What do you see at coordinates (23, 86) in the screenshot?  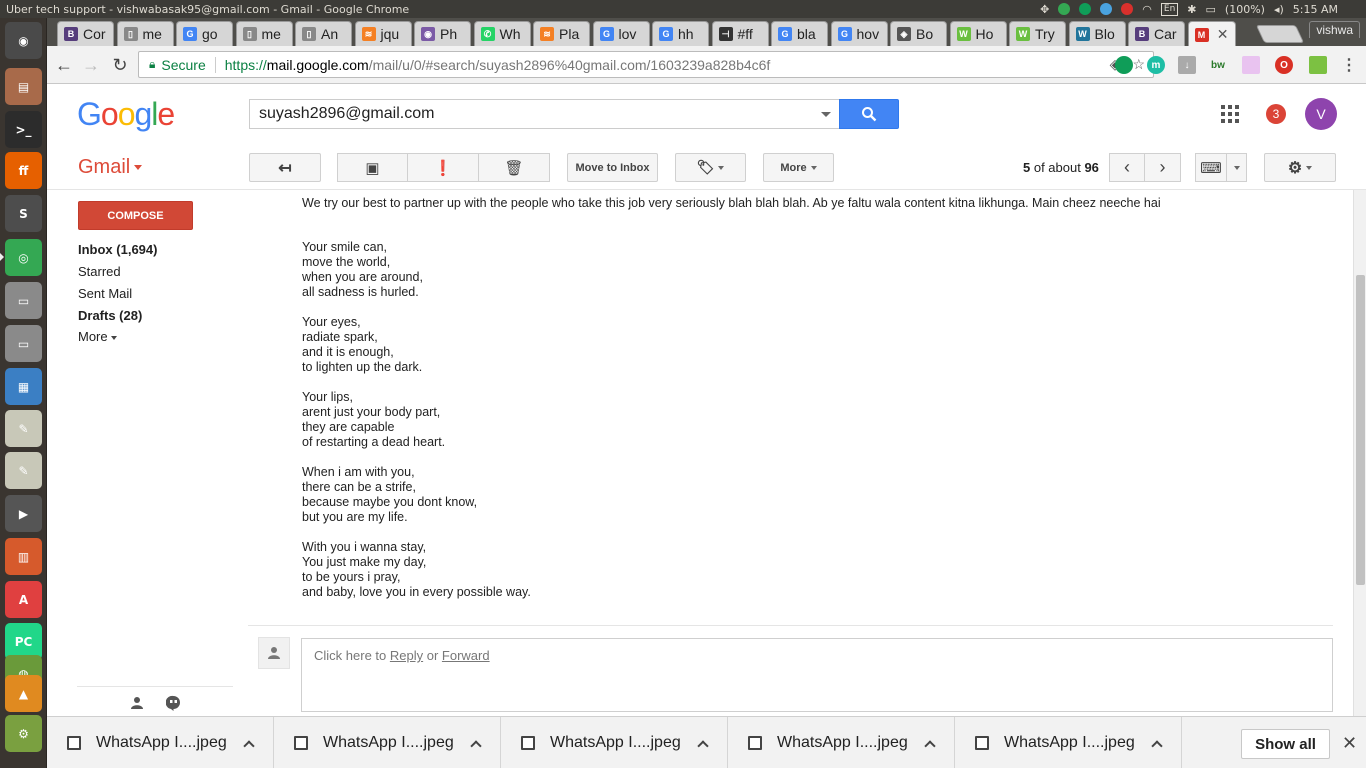 I see `files-icon: ▤` at bounding box center [23, 86].